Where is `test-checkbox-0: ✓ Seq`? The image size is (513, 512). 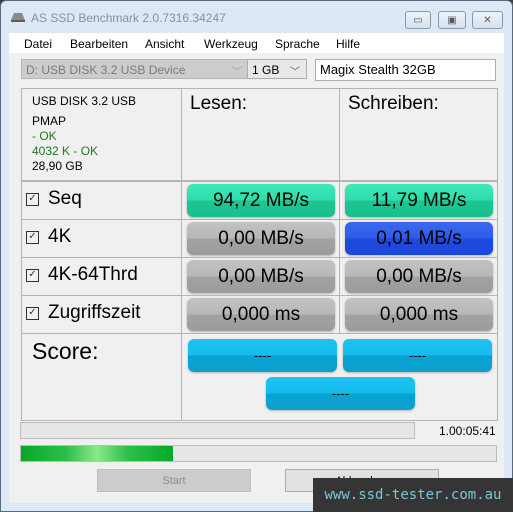 test-checkbox-0: ✓ Seq is located at coordinates (54, 199).